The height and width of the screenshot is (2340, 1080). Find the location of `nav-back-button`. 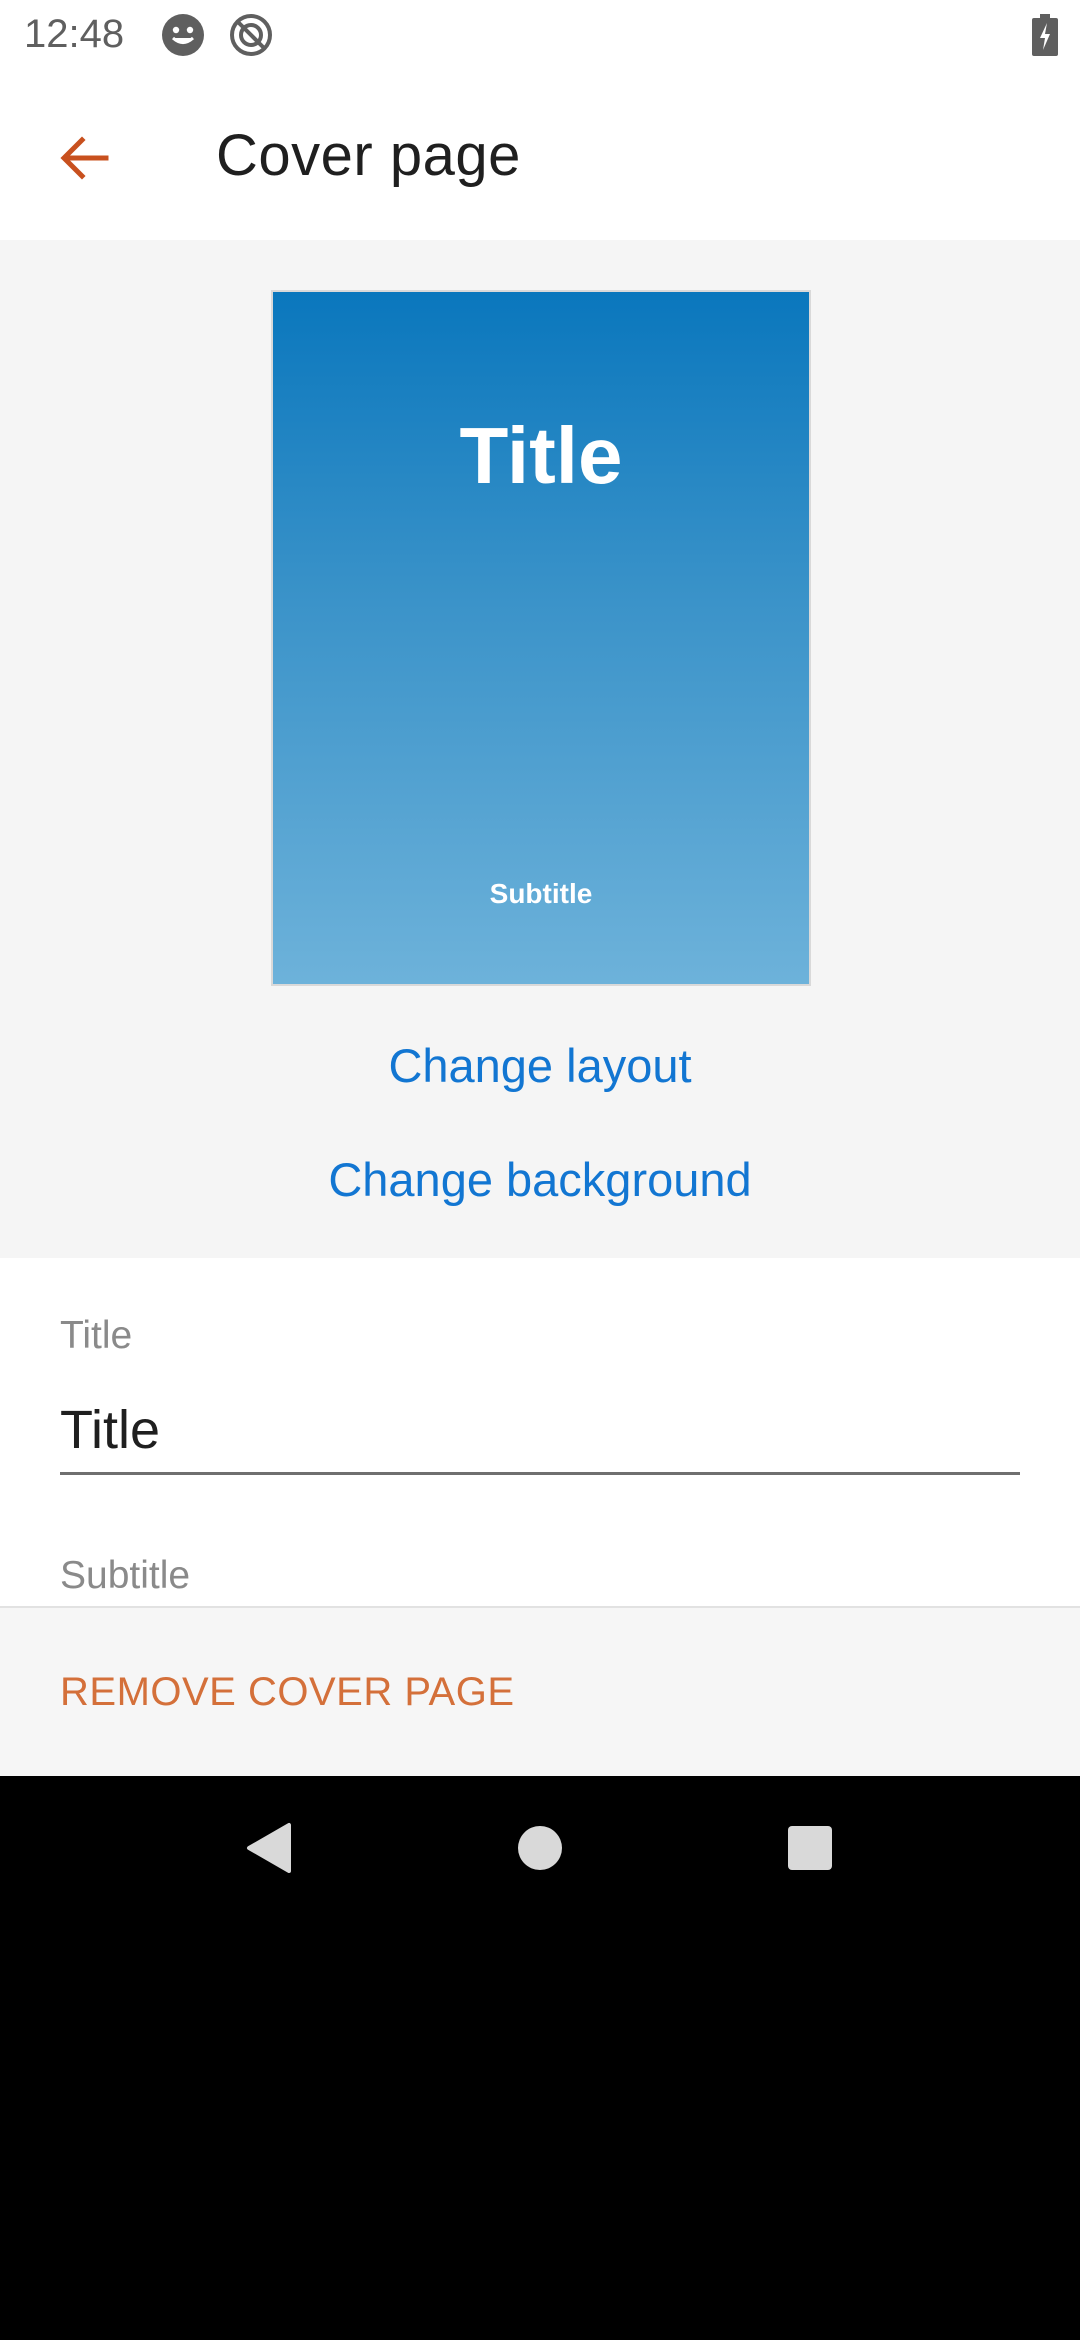

nav-back-button is located at coordinates (268, 1848).